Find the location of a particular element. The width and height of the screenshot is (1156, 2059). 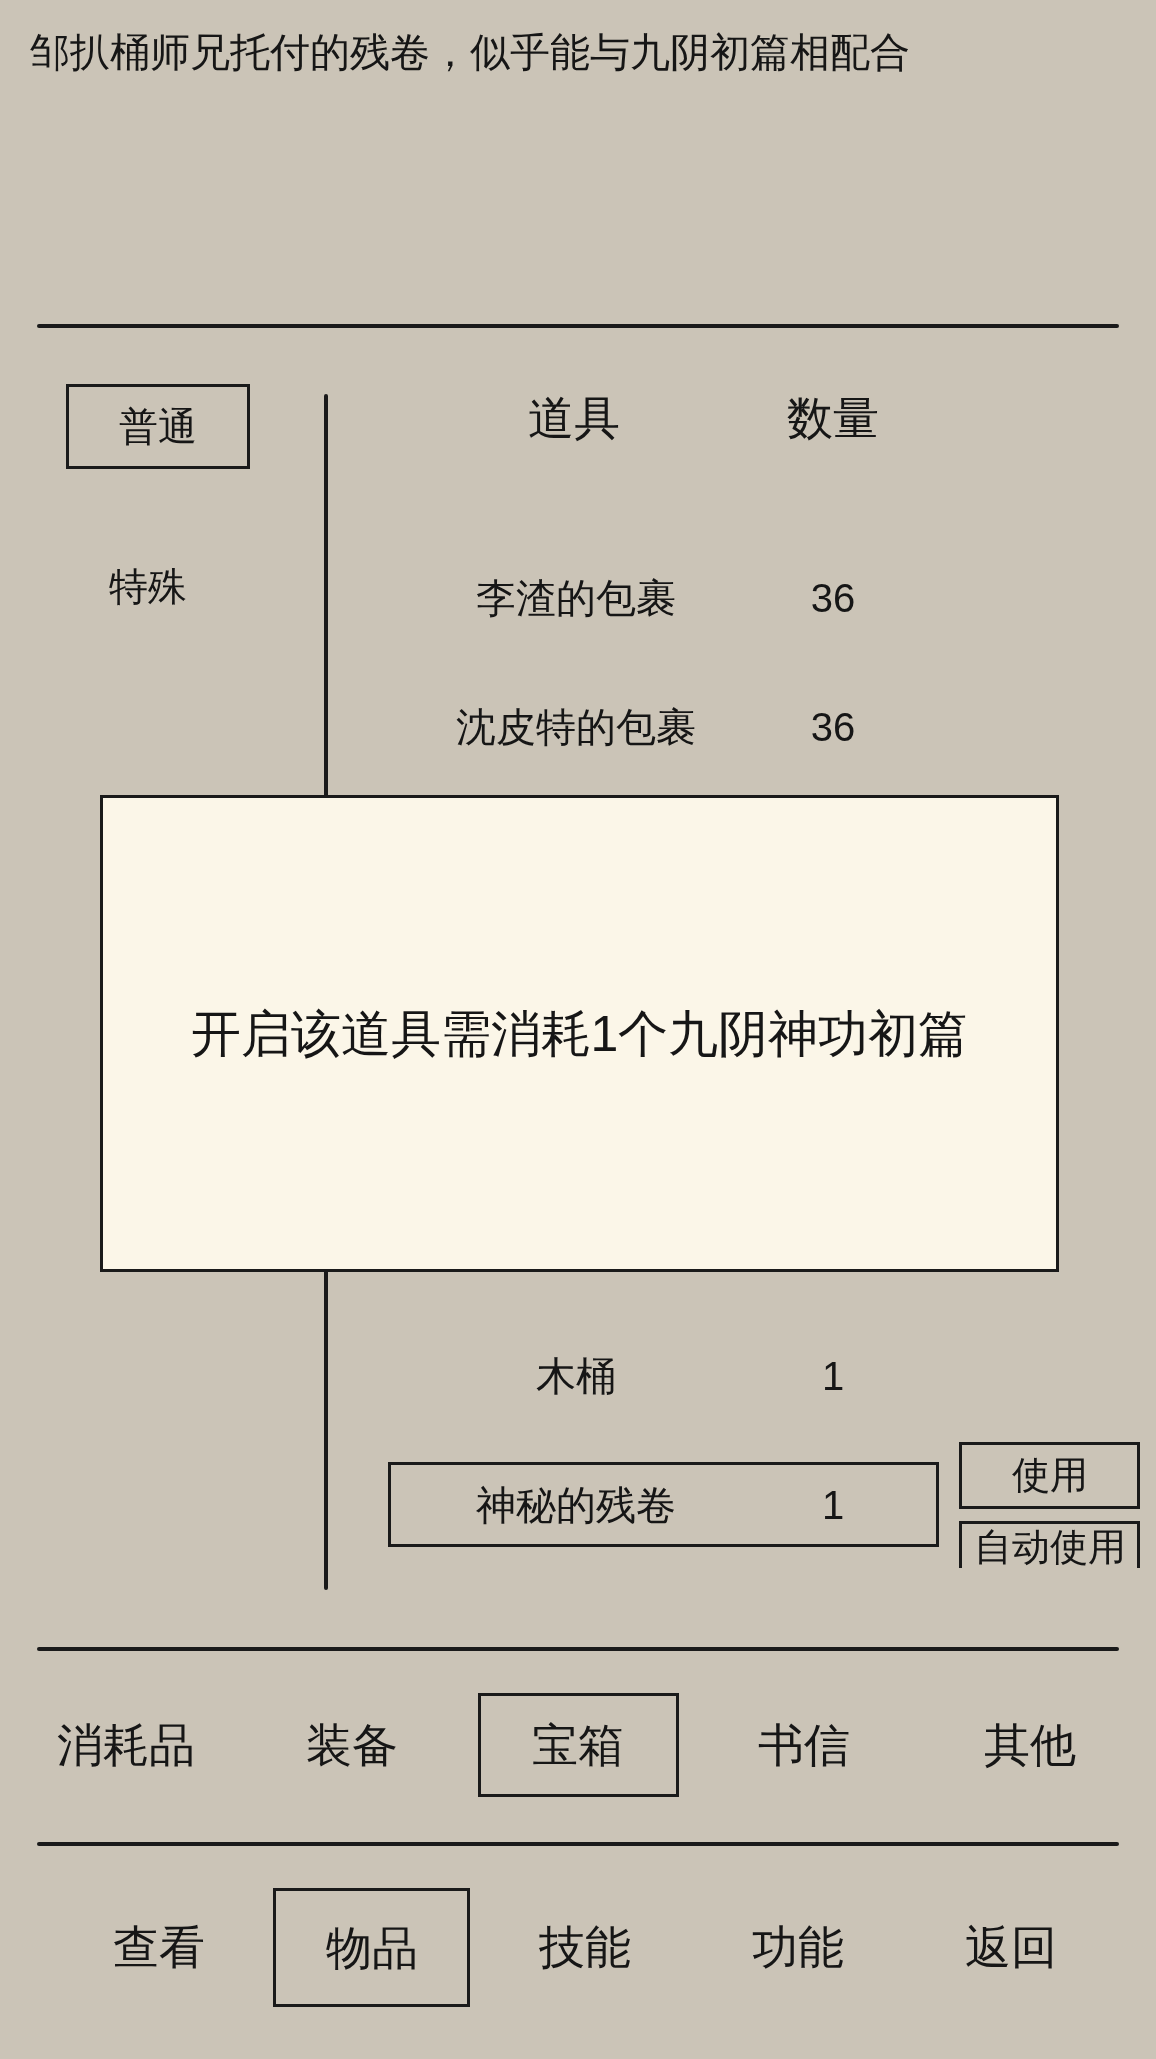

item-name: 沈皮特的包裹 is located at coordinates (575, 726).